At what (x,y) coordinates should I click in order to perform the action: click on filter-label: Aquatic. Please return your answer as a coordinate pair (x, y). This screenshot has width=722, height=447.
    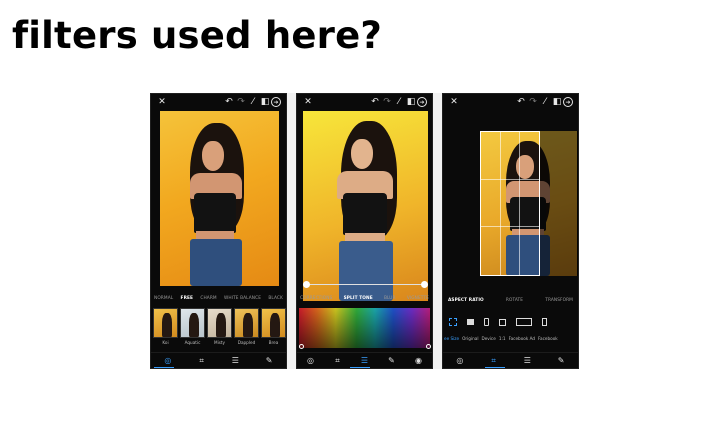
    Looking at the image, I should click on (192, 342).